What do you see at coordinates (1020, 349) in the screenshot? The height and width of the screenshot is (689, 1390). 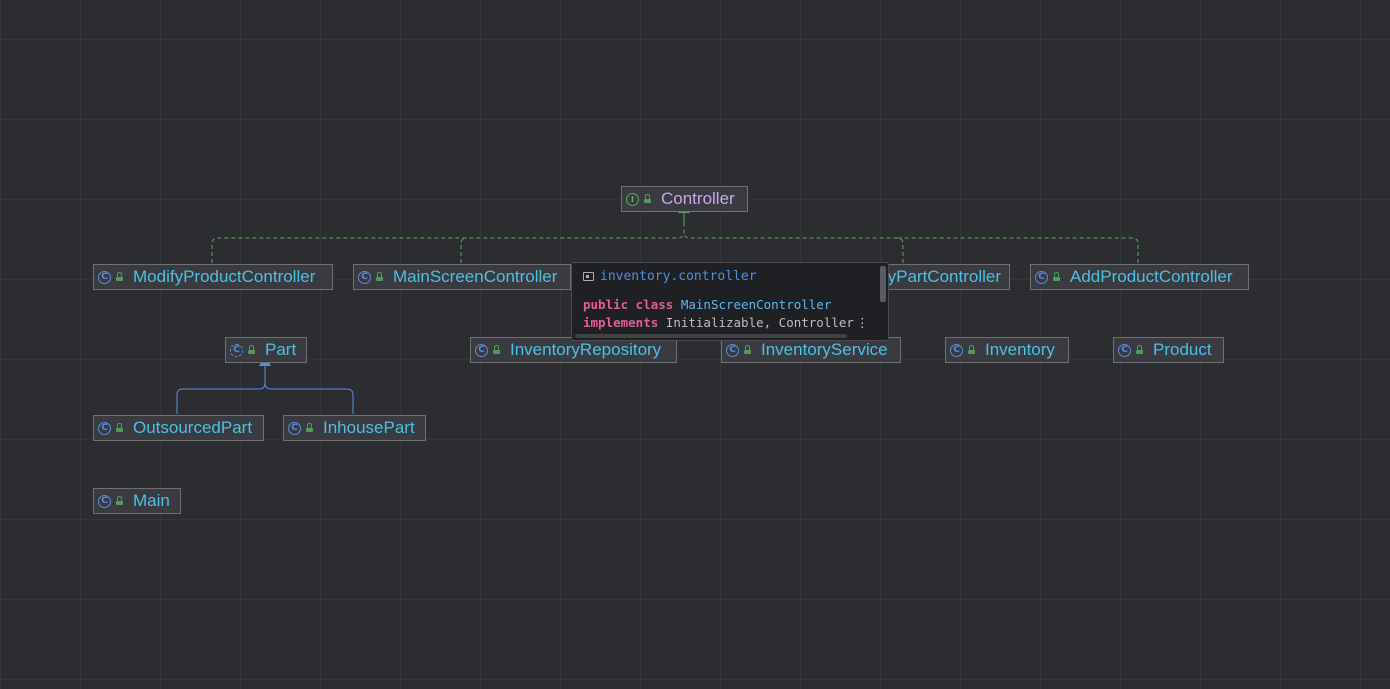 I see `node-label: Inventory` at bounding box center [1020, 349].